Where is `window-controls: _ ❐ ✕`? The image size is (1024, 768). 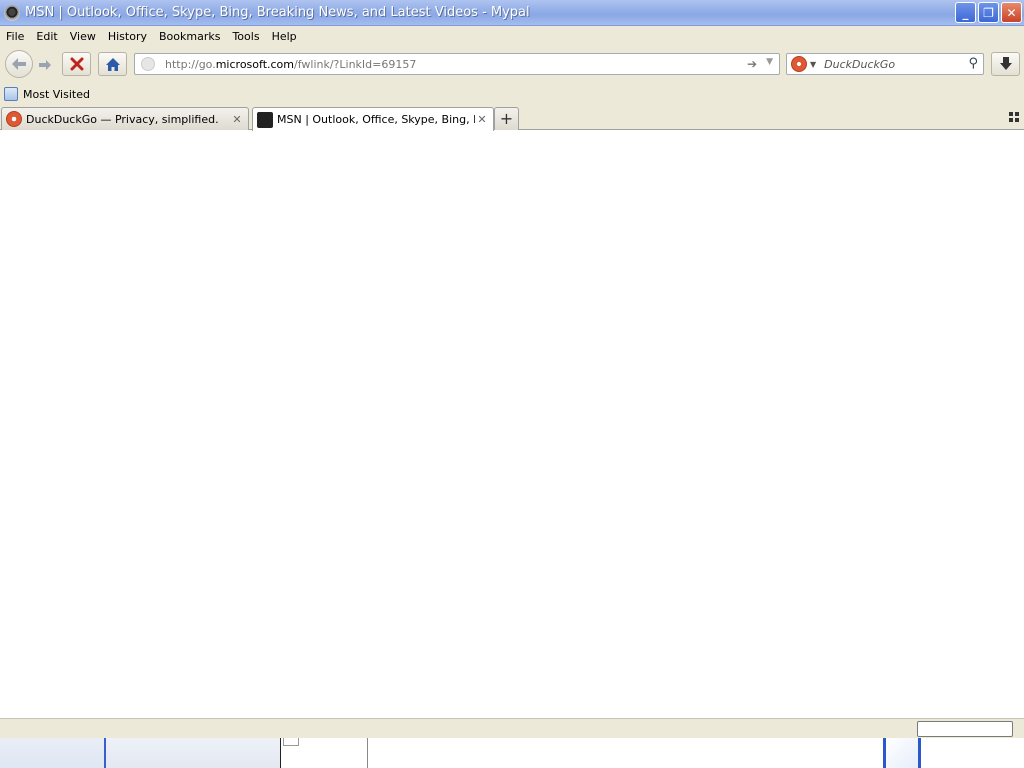 window-controls: _ ❐ ✕ is located at coordinates (988, 12).